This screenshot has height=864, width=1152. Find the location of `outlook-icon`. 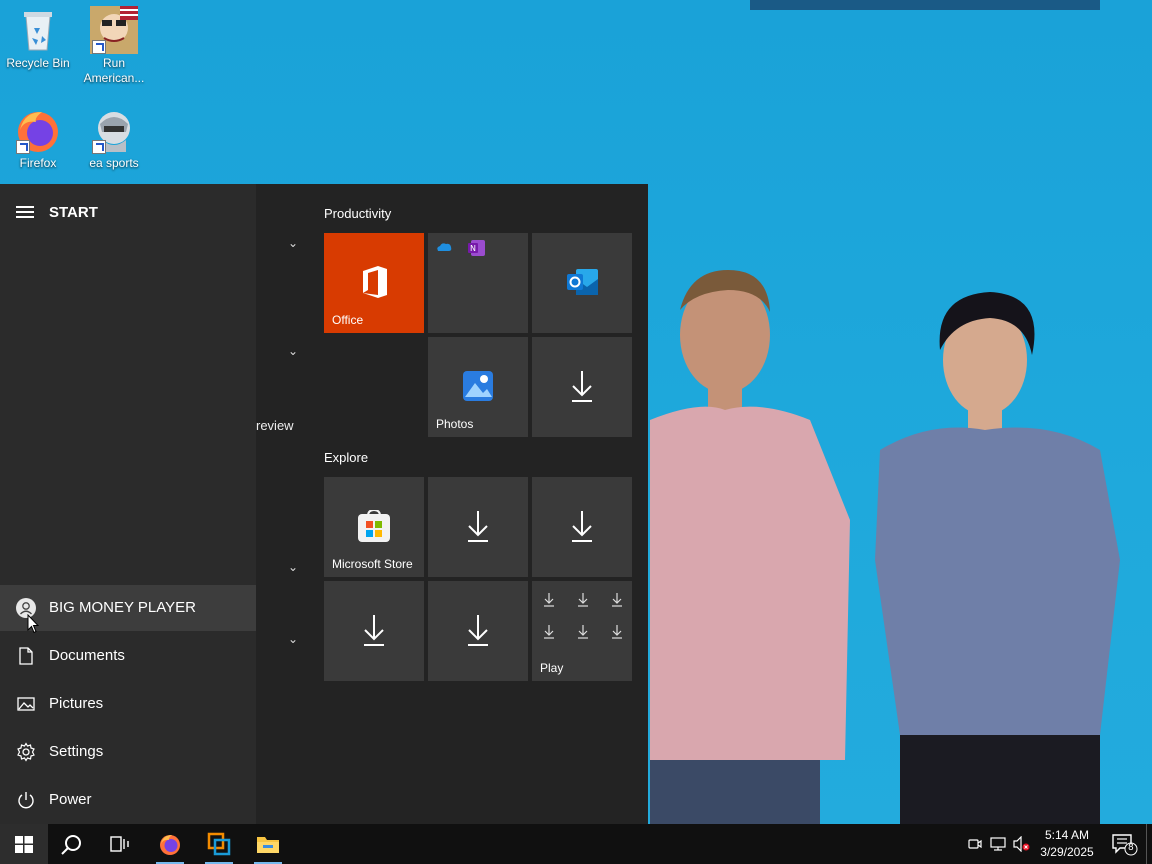

outlook-icon is located at coordinates (582, 282).